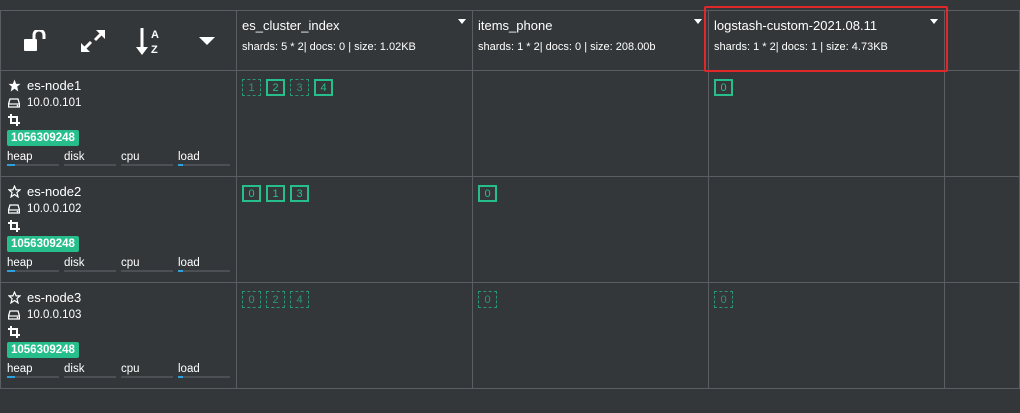 The height and width of the screenshot is (413, 1020). Describe the element at coordinates (14, 85) in the screenshot. I see `star-filled-icon` at that location.